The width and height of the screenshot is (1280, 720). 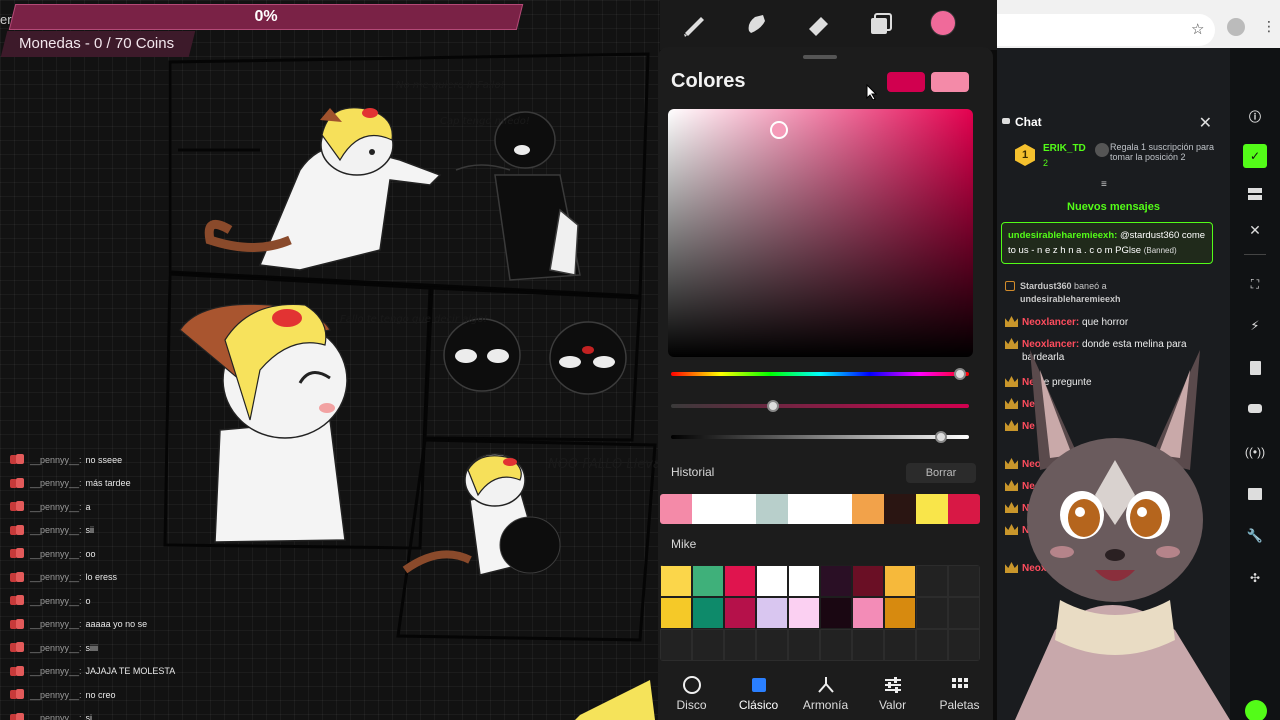 I want to click on clear-history-button: Borrar, so click(x=941, y=473).